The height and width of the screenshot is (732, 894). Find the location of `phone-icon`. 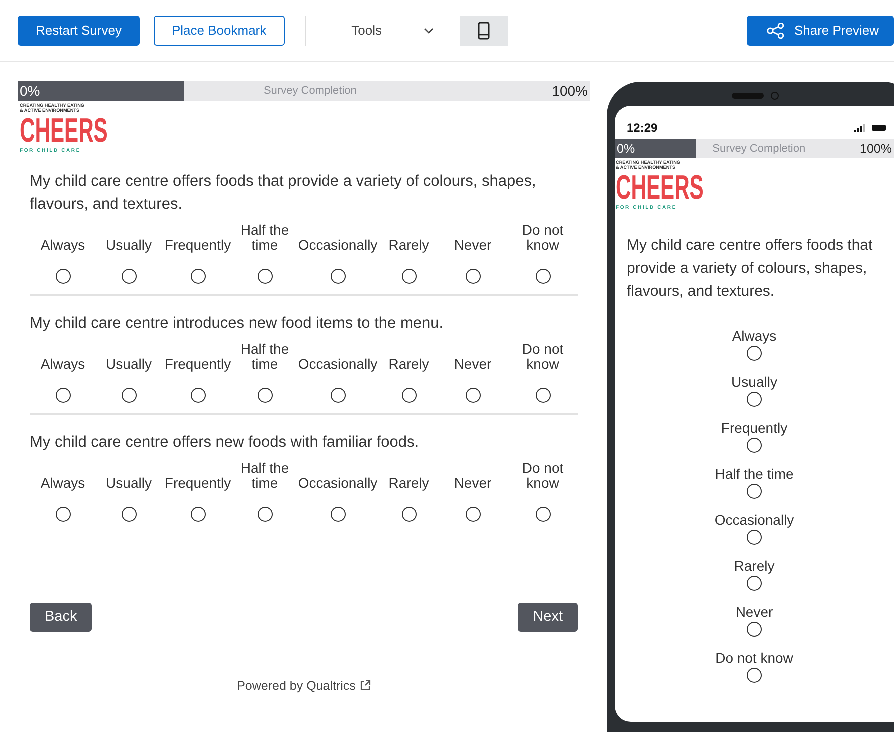

phone-icon is located at coordinates (484, 31).